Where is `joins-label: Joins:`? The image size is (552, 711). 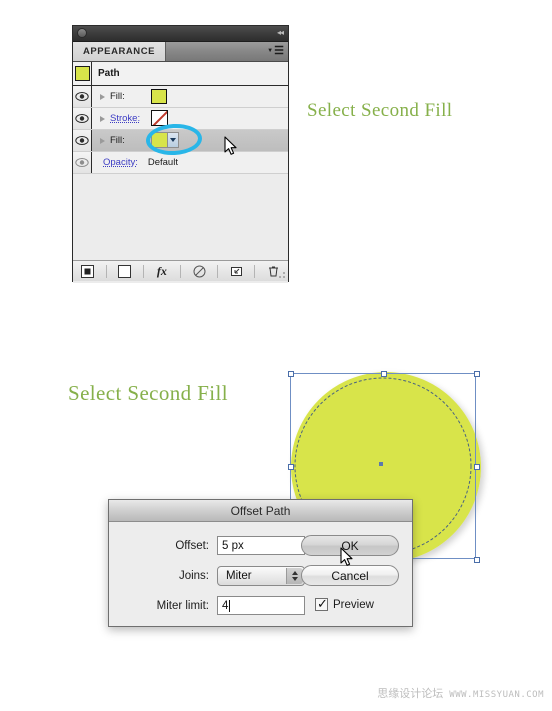 joins-label: Joins: is located at coordinates (193, 576).